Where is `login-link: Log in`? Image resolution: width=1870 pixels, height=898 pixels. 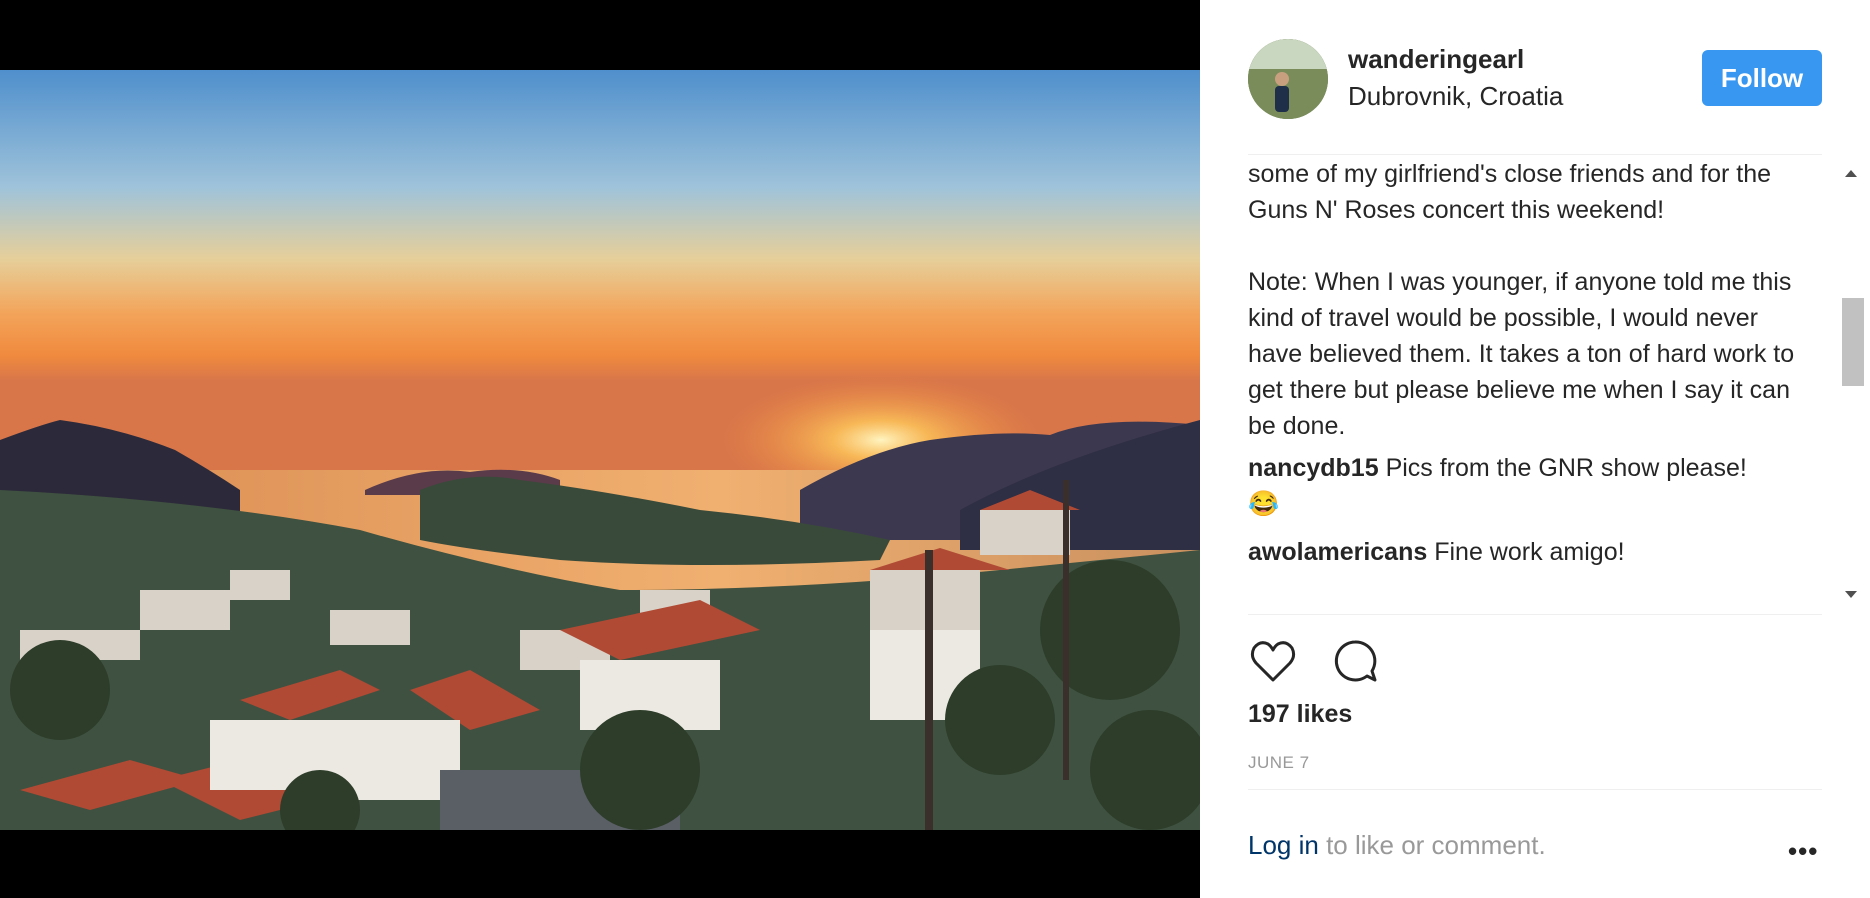 login-link: Log in is located at coordinates (1283, 845).